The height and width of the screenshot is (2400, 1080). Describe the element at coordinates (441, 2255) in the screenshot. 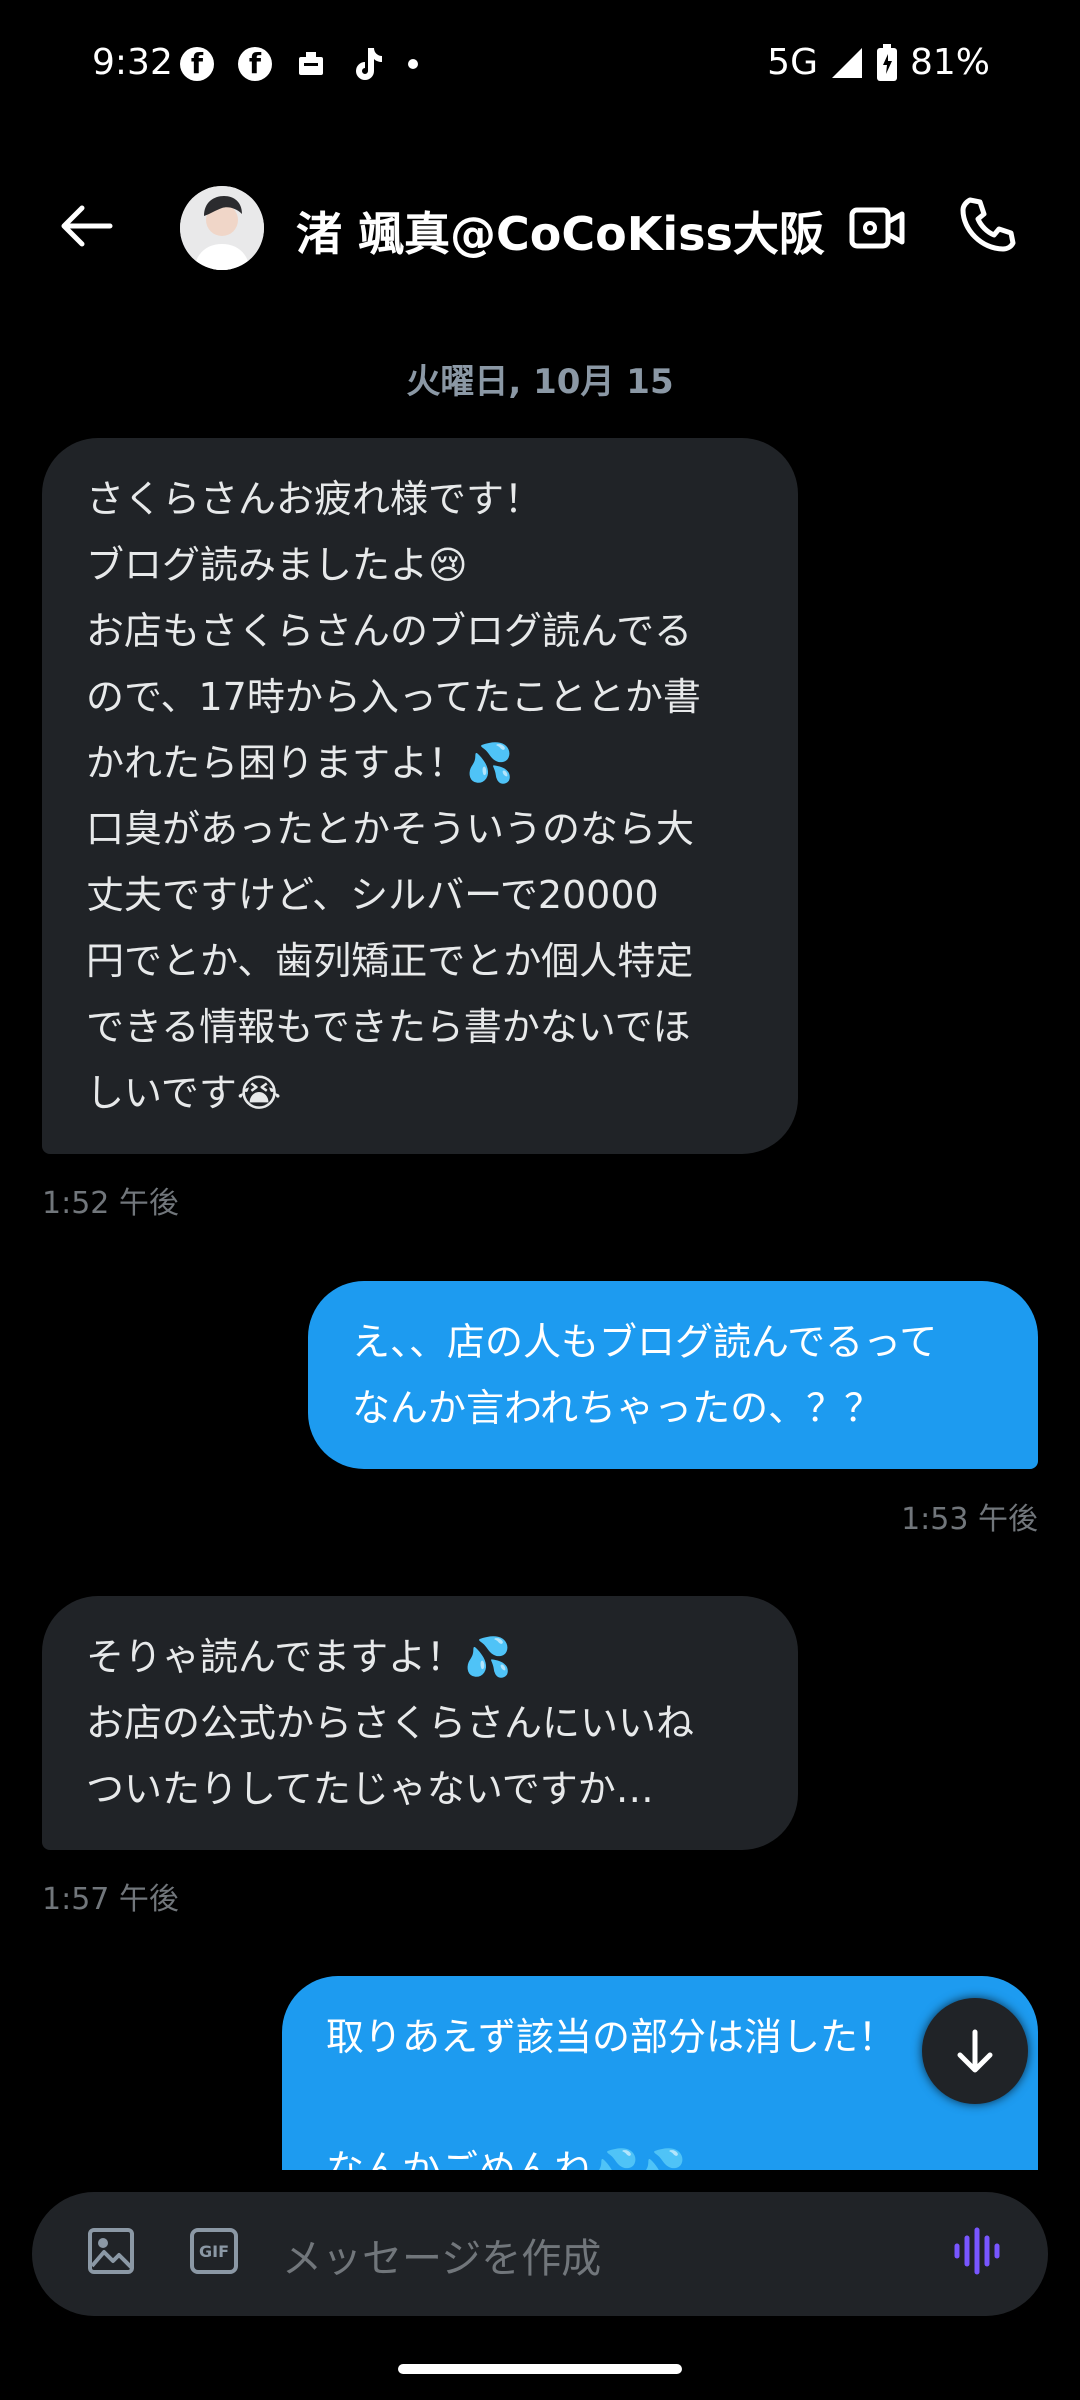

I see `message-input: メッセージを作成` at that location.